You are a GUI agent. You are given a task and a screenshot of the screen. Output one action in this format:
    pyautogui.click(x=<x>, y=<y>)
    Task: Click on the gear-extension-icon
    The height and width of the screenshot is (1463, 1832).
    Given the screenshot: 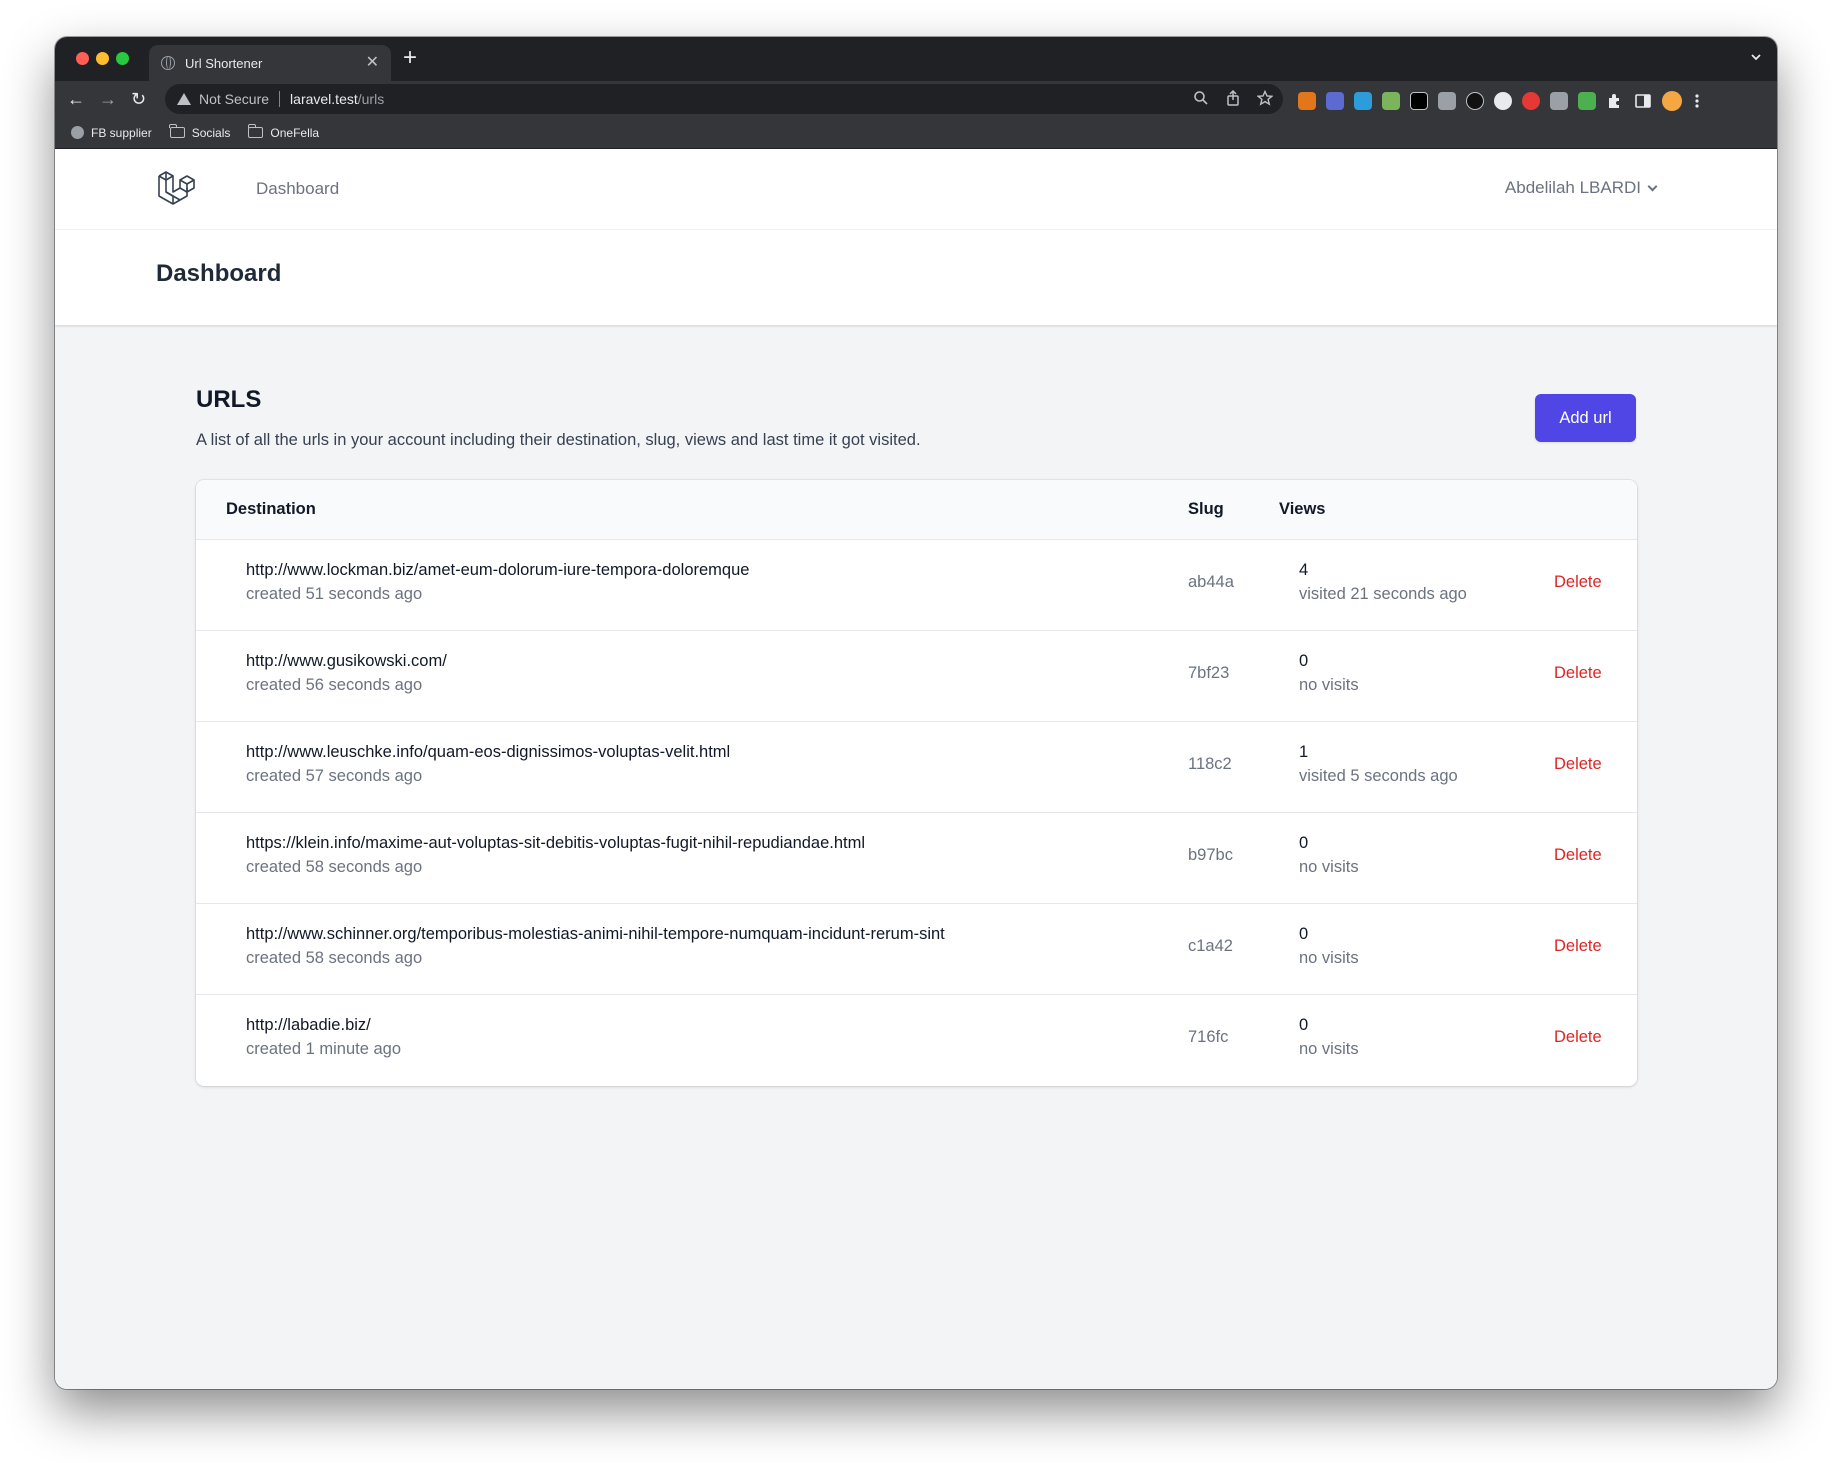 What is the action you would take?
    pyautogui.click(x=1335, y=101)
    